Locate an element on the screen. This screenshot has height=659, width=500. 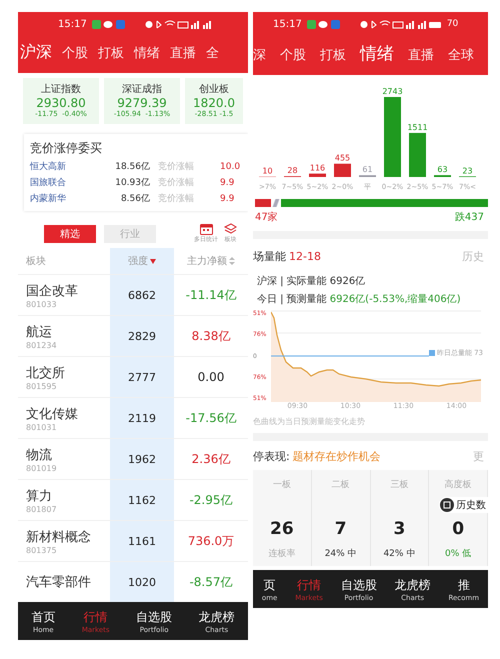
sector-name: 航运 is located at coordinates (39, 332).